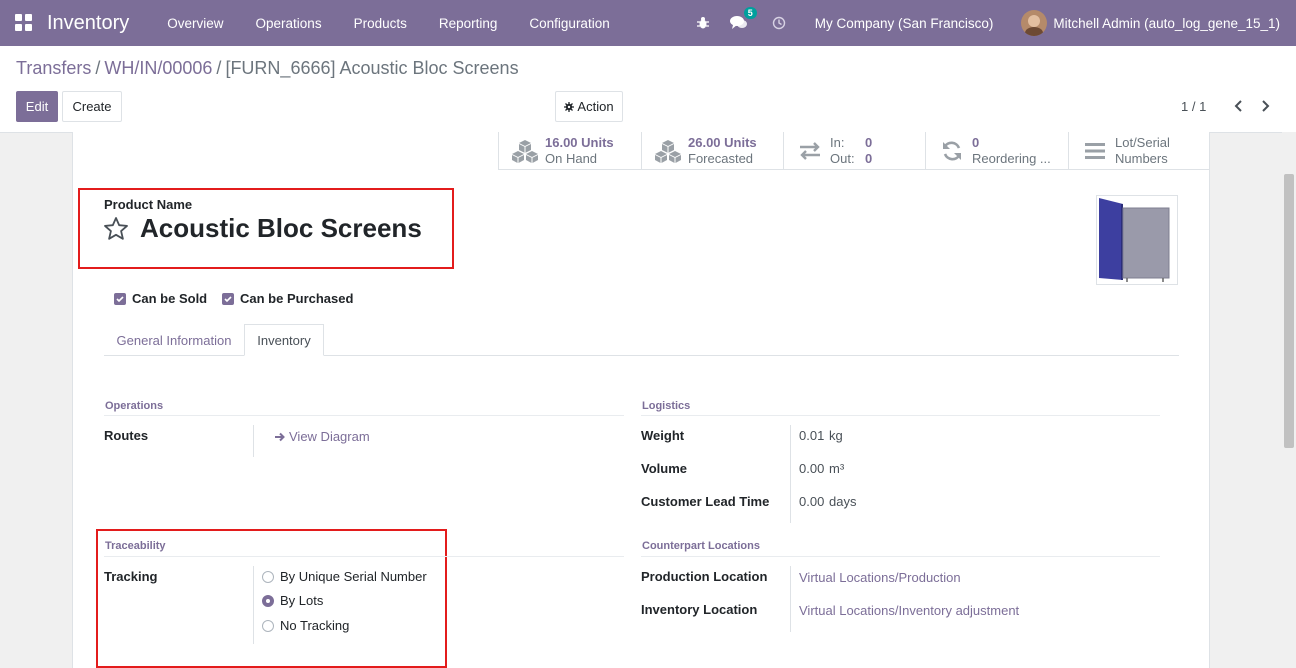  Describe the element at coordinates (37, 106) in the screenshot. I see `edit-button: Edit` at that location.